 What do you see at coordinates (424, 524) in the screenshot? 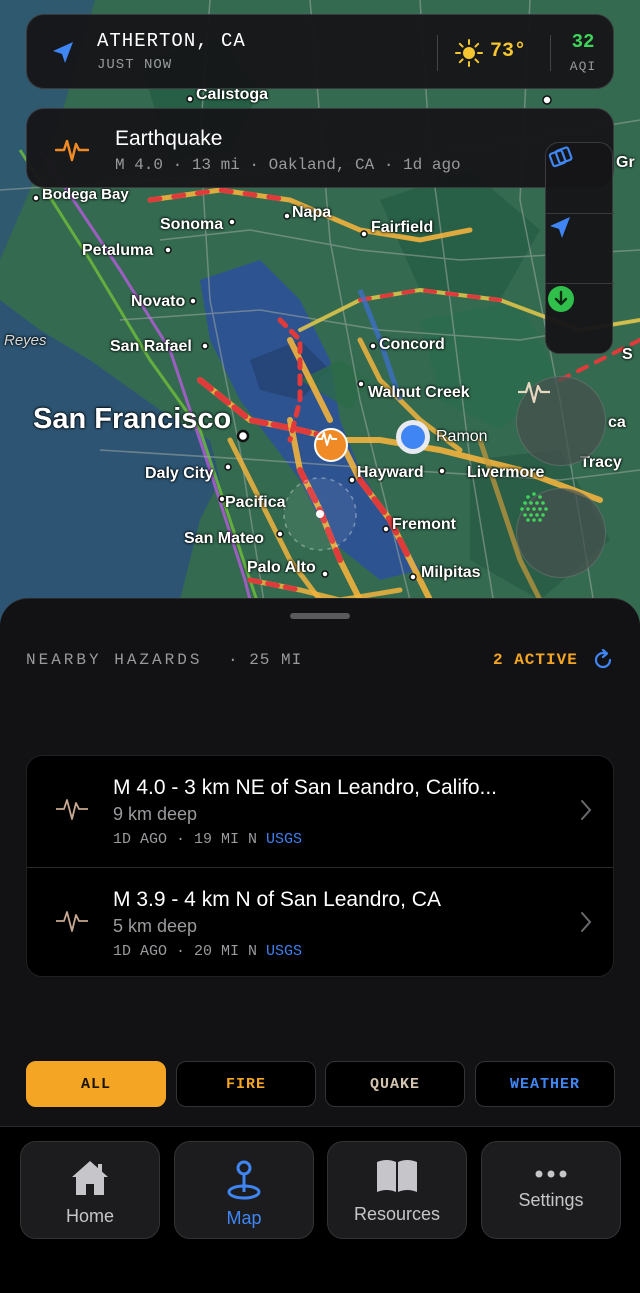
I see `map-label-fremont: Fremont` at bounding box center [424, 524].